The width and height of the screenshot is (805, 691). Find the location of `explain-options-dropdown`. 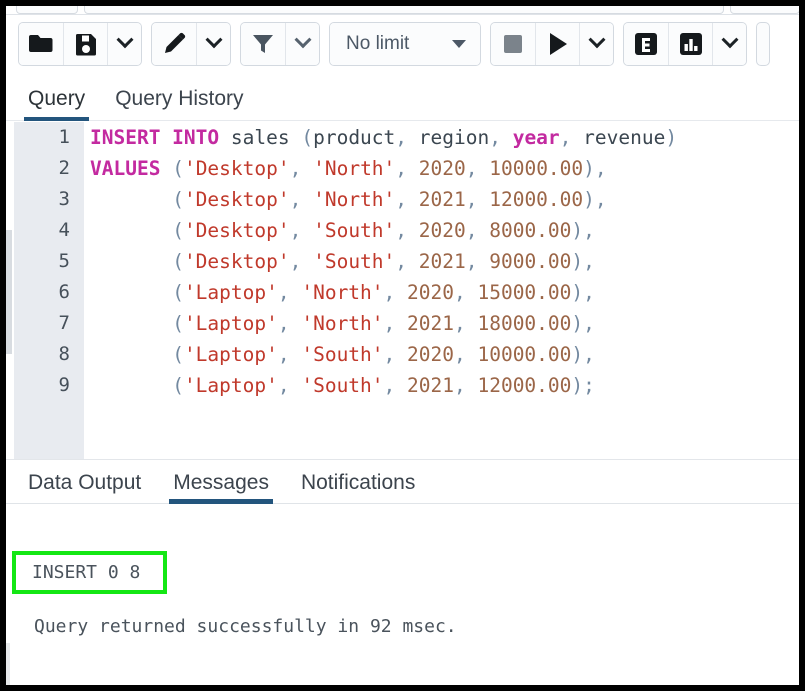

explain-options-dropdown is located at coordinates (729, 44).